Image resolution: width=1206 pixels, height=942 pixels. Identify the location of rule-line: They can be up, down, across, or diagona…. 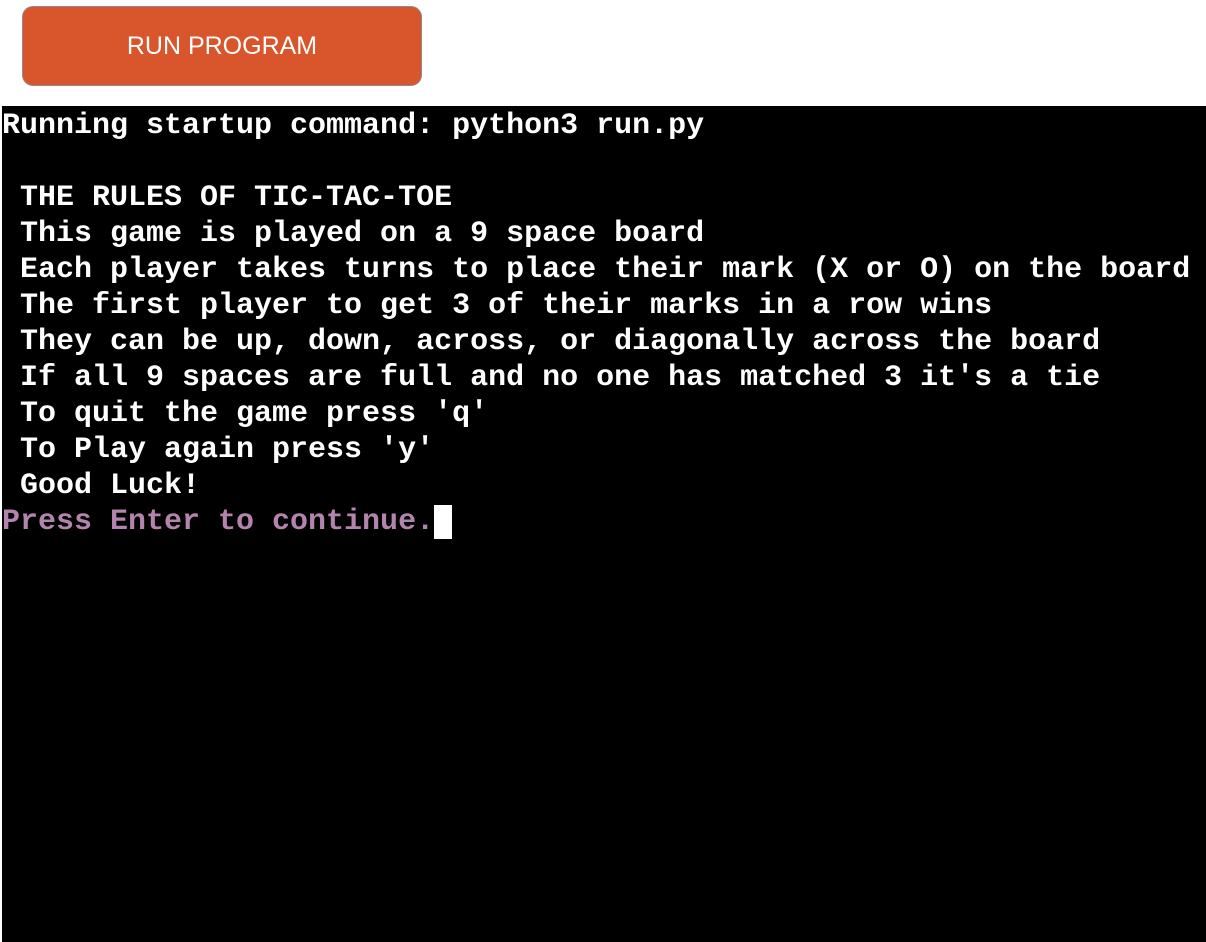
(551, 342).